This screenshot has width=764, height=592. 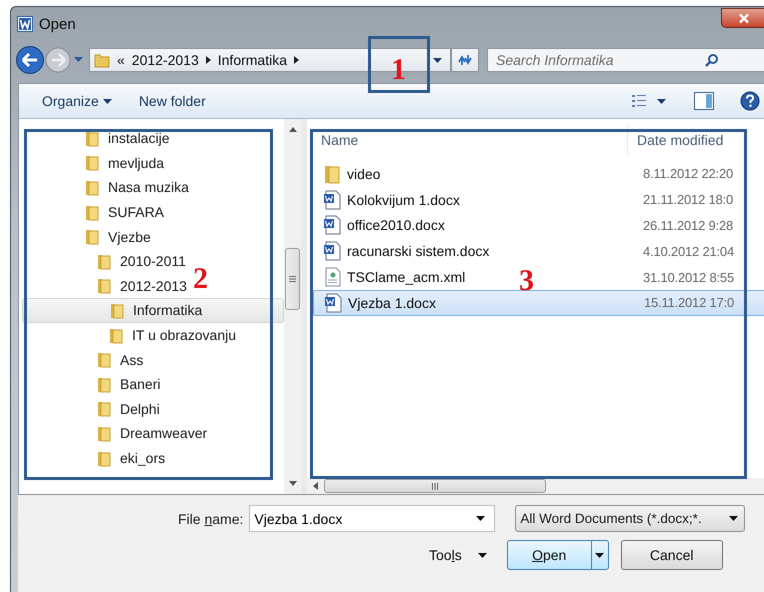 What do you see at coordinates (688, 200) in the screenshot?
I see `date-cell: 21.11.2012 18:0` at bounding box center [688, 200].